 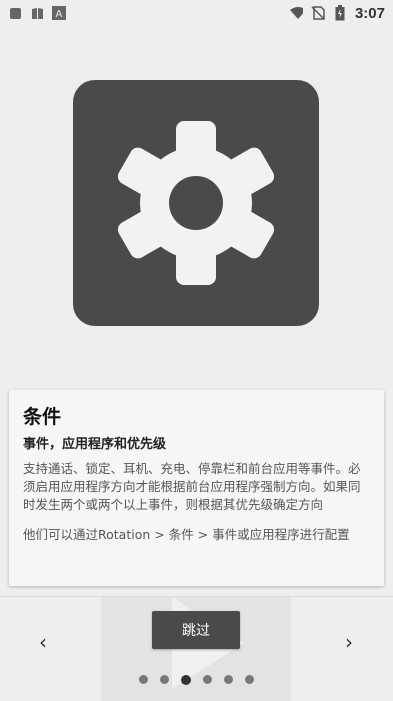 I want to click on next-button: ›, so click(x=349, y=642).